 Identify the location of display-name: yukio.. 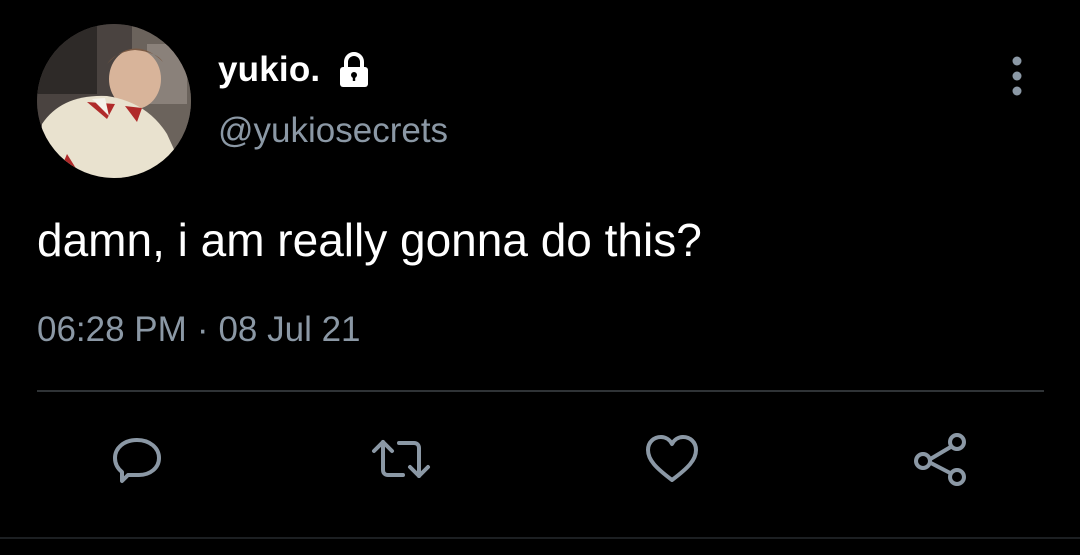
(269, 70).